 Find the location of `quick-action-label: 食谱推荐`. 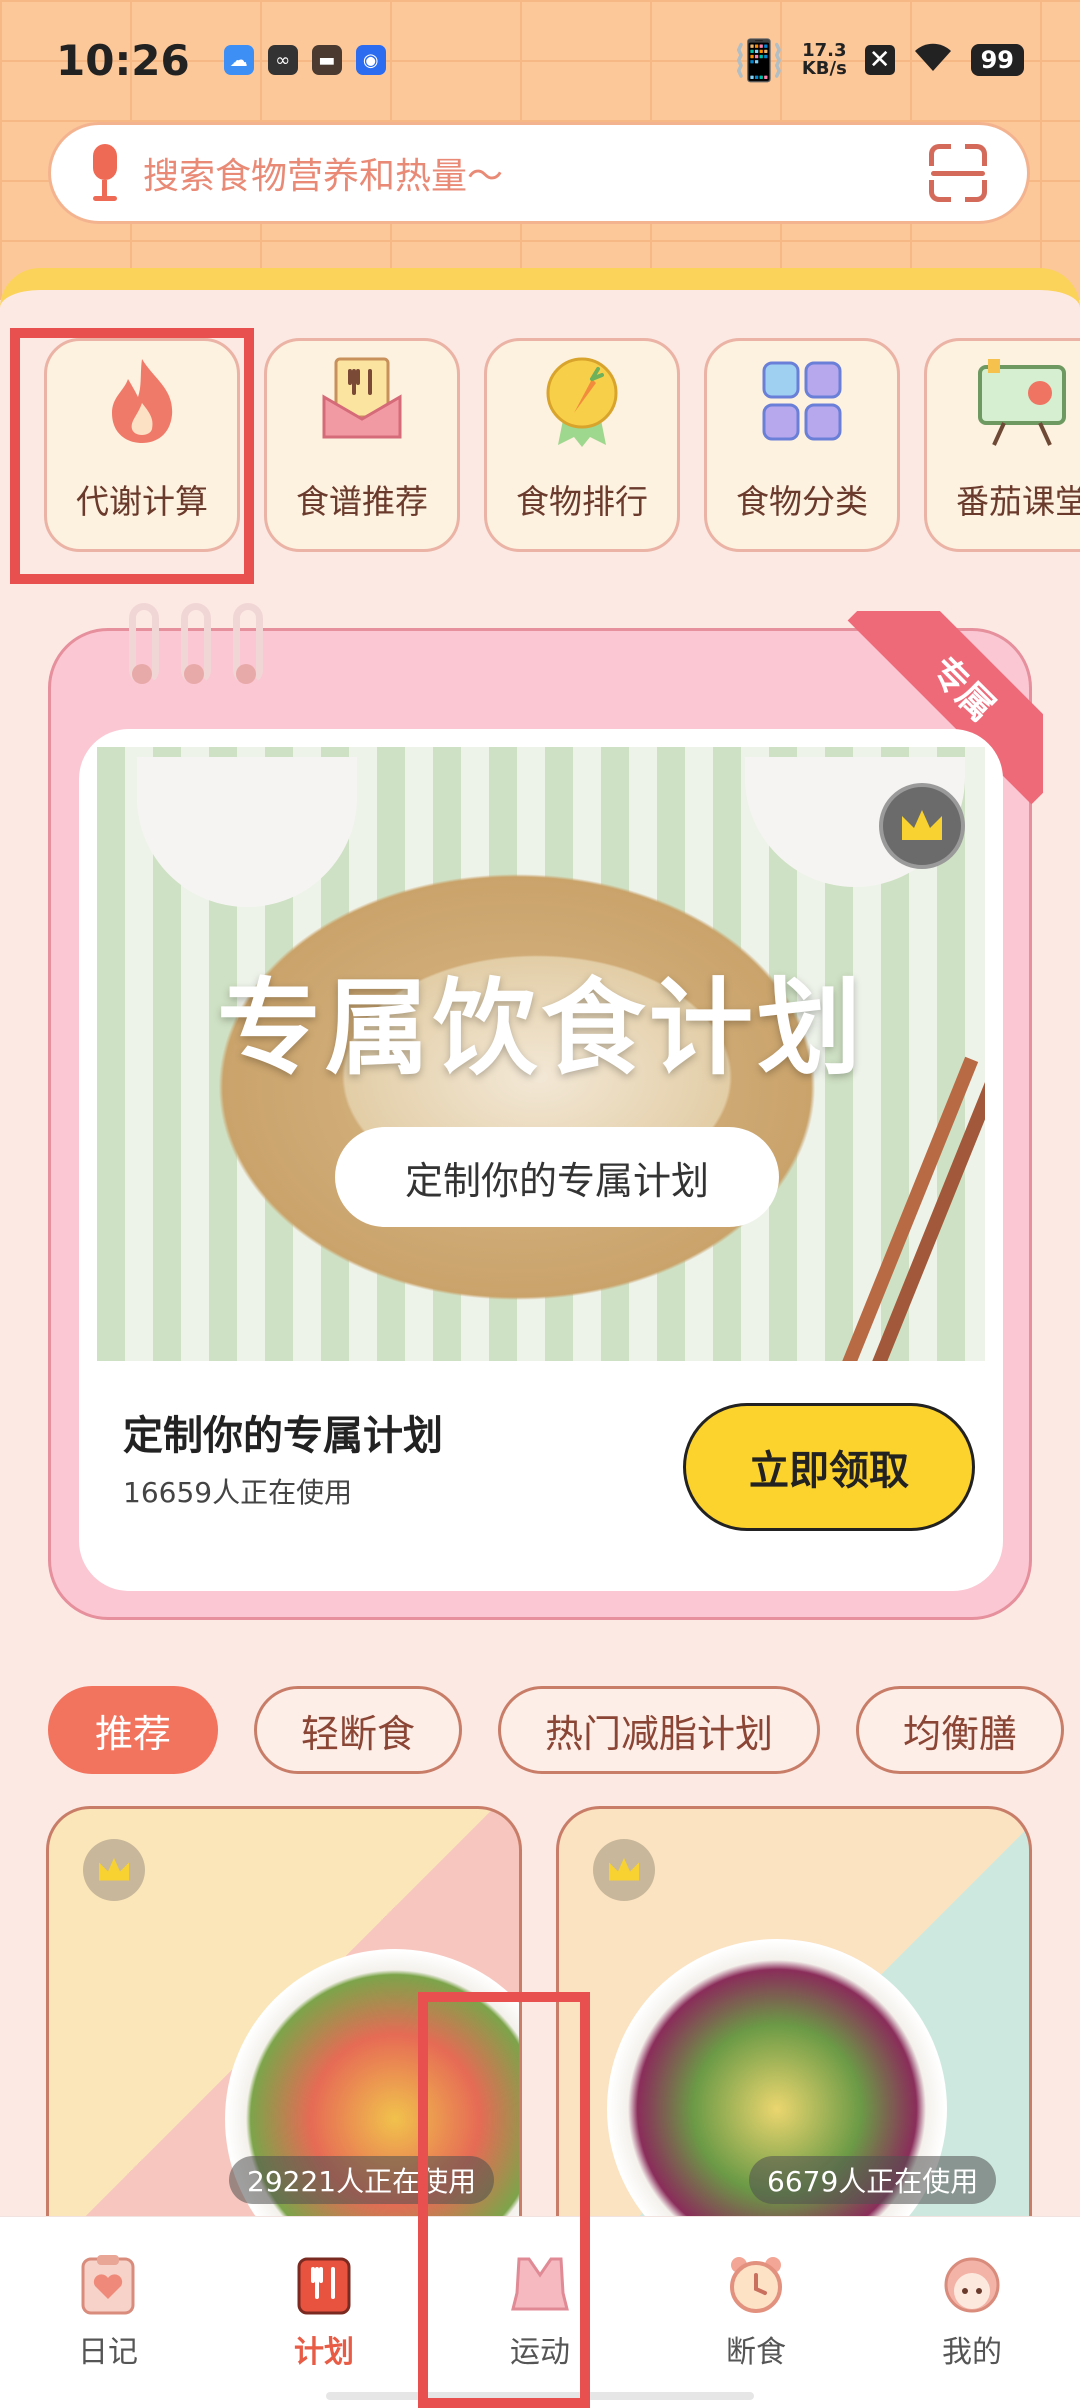

quick-action-label: 食谱推荐 is located at coordinates (362, 501).